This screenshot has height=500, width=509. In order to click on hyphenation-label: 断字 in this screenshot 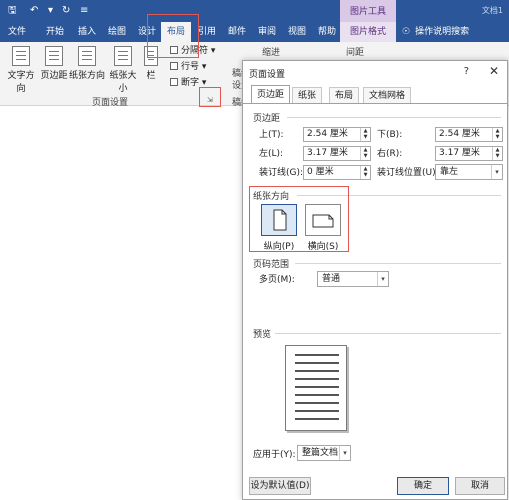, I will do `click(190, 83)`.